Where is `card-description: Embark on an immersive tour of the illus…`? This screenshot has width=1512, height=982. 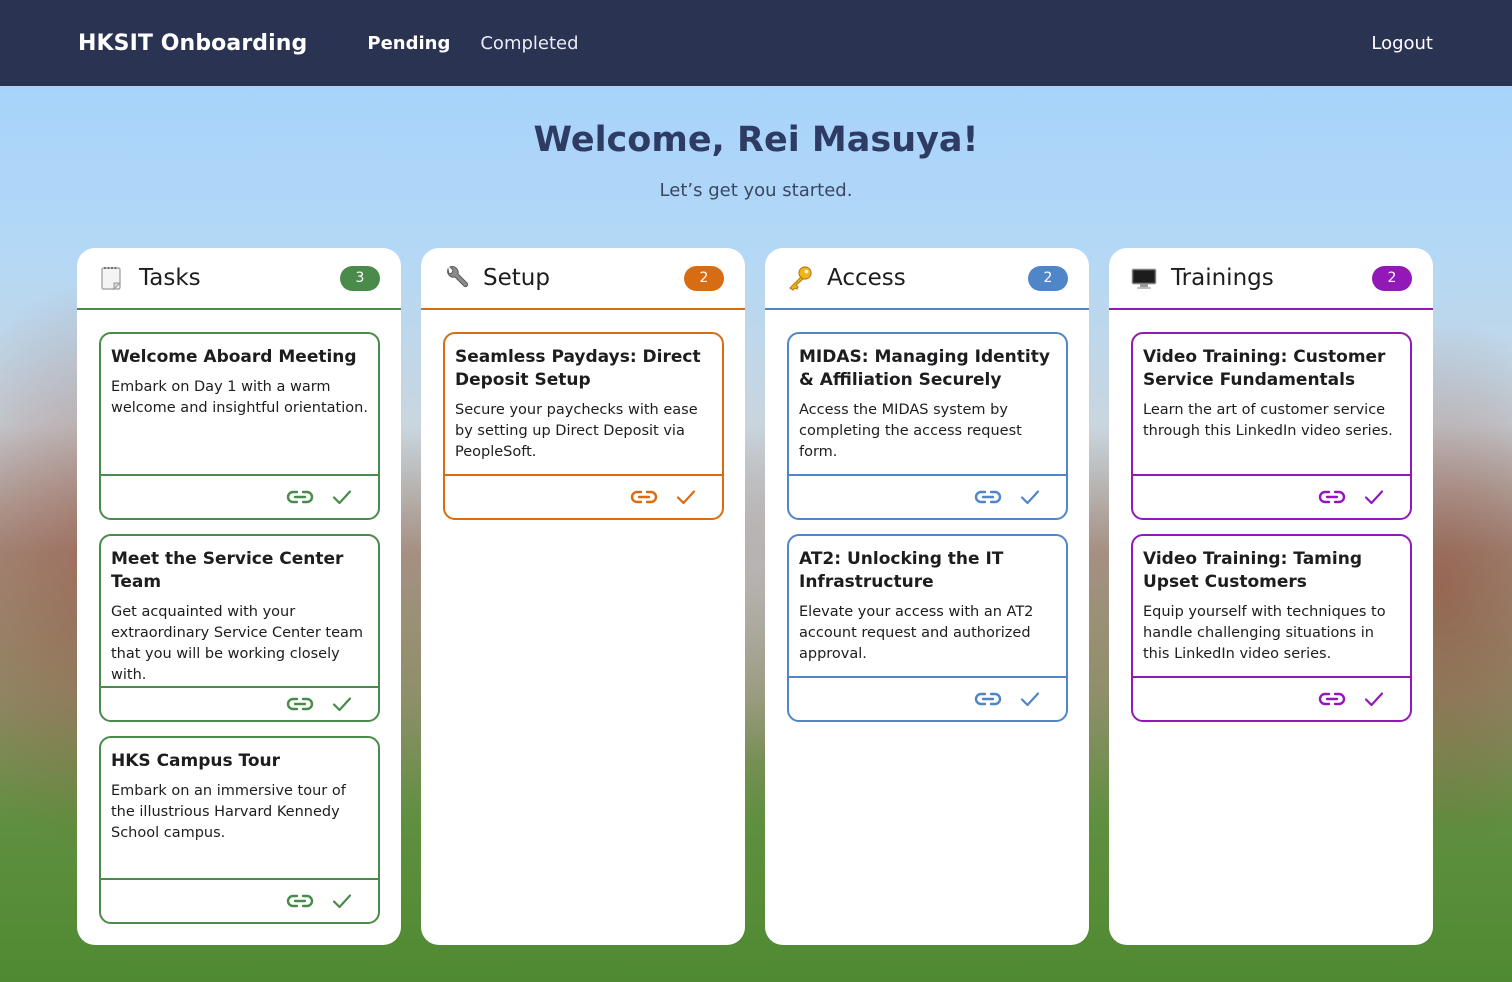 card-description: Embark on an immersive tour of the illus… is located at coordinates (228, 812).